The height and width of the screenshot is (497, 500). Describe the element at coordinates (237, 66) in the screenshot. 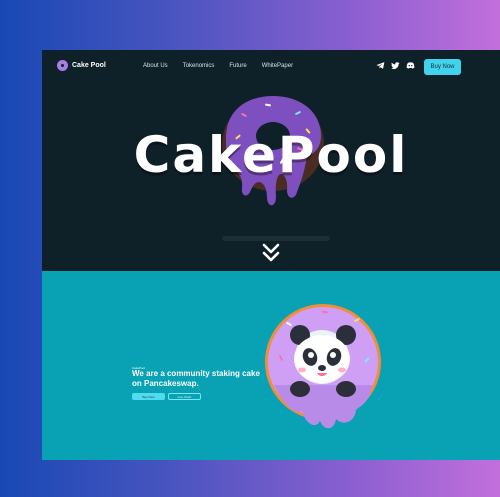

I see `nav-link-future: Future` at that location.